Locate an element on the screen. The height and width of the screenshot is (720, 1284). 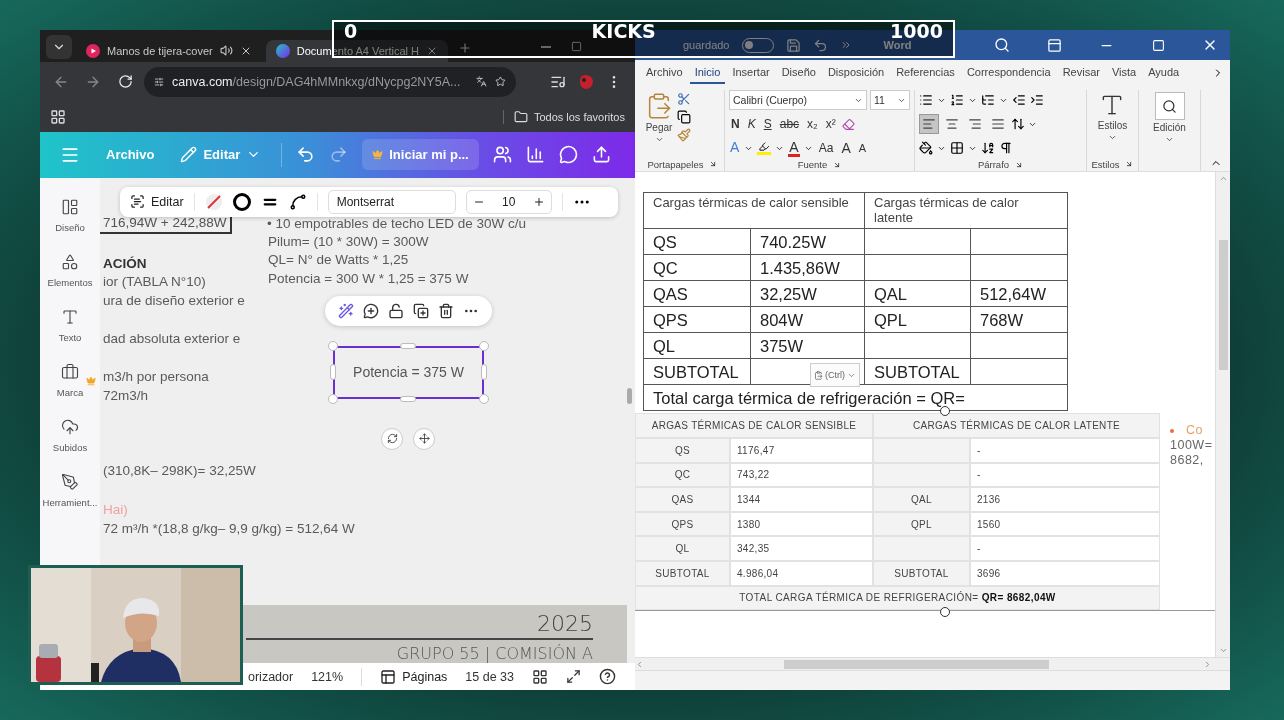
paste-button: Pegar is located at coordinates (659, 123).